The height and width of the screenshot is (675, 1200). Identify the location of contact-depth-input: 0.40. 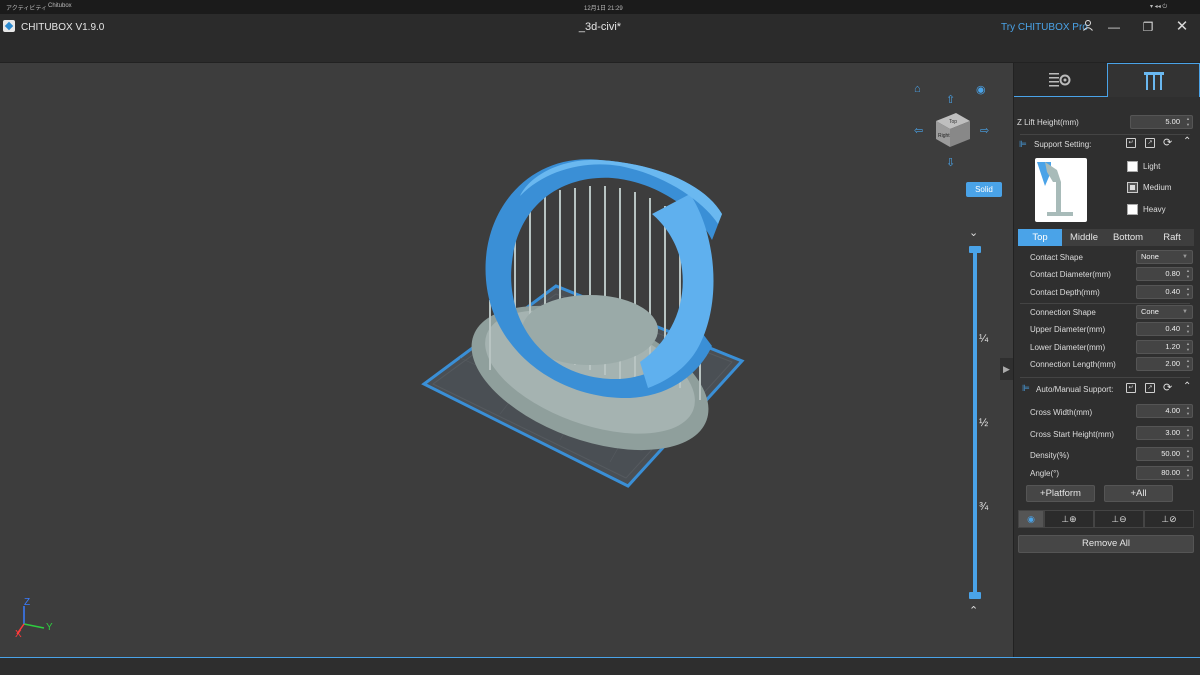
(1164, 292).